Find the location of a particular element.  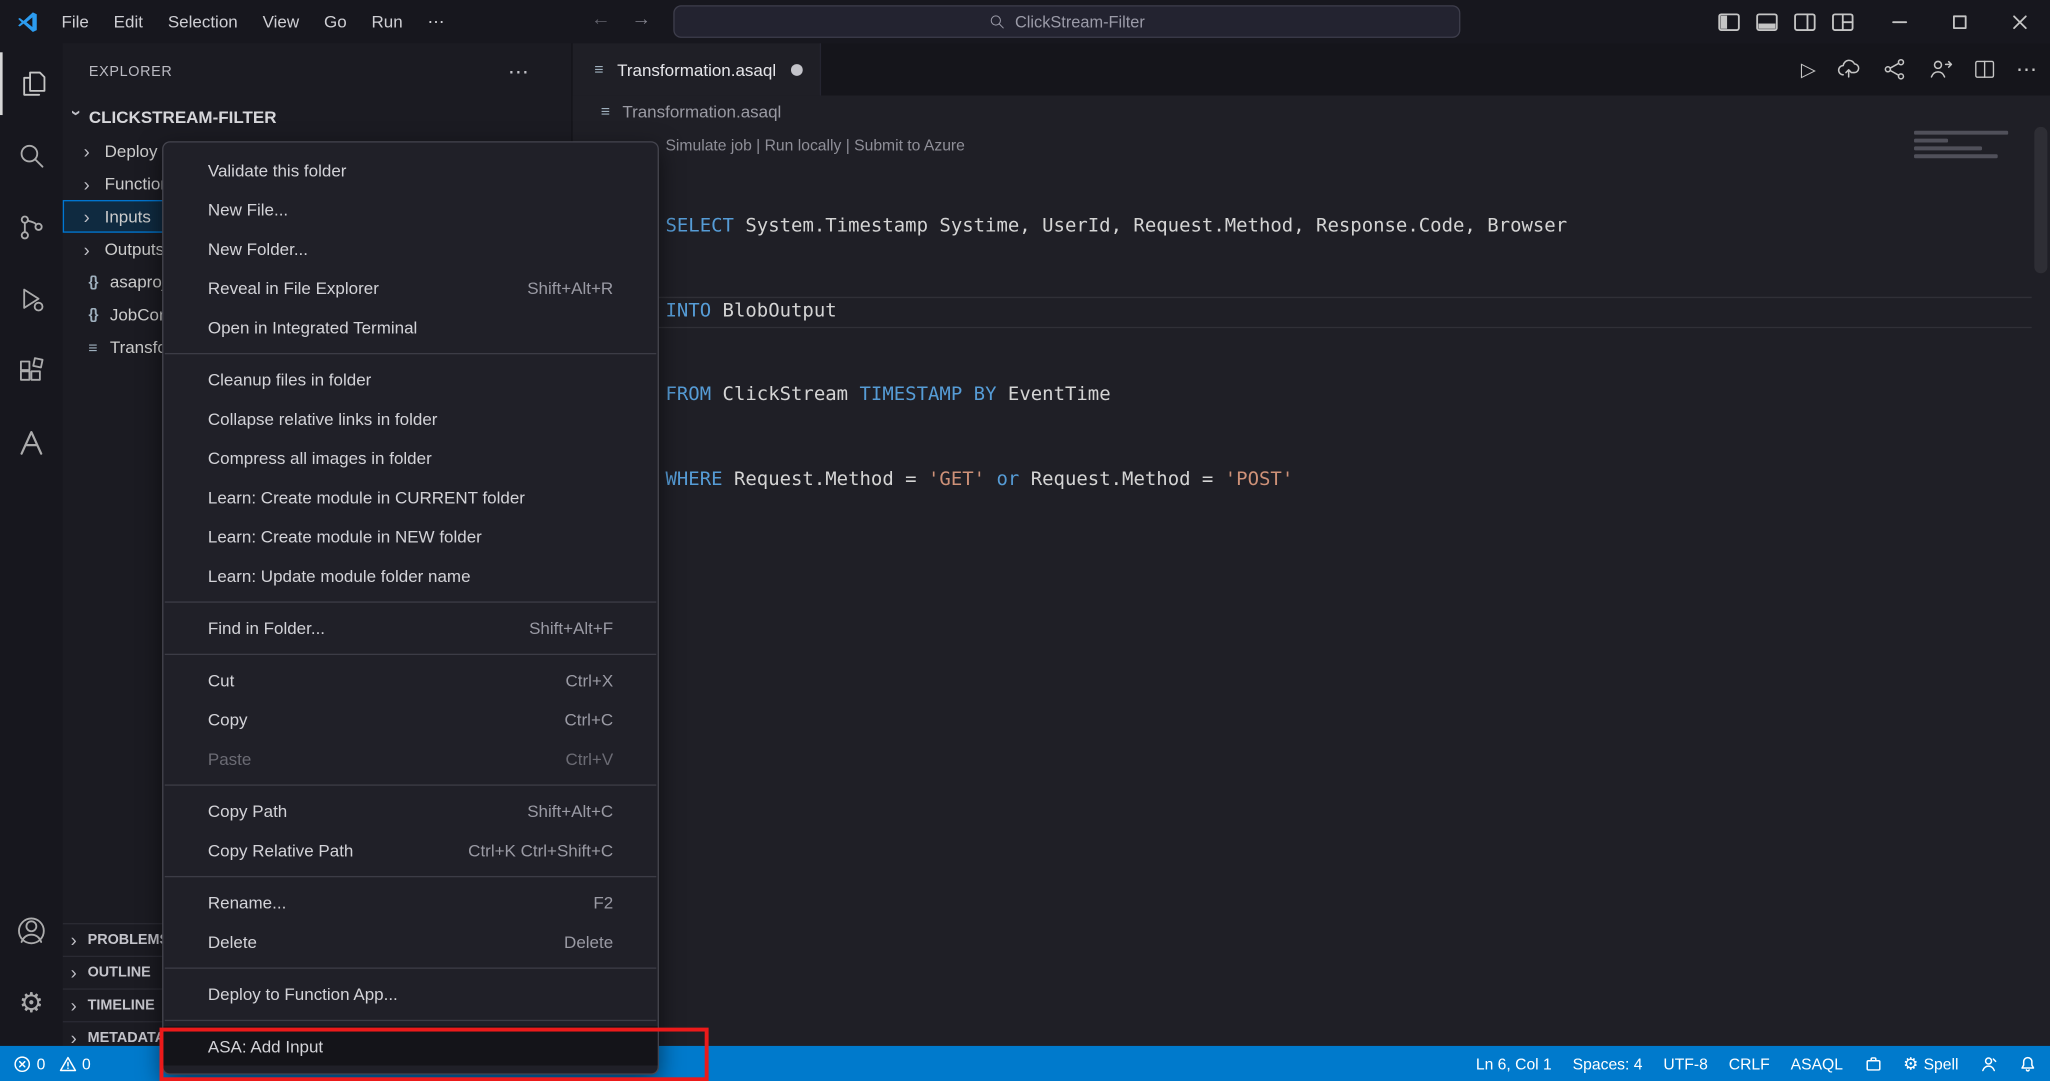

explorer-title: EXPLORER is located at coordinates (130, 72).